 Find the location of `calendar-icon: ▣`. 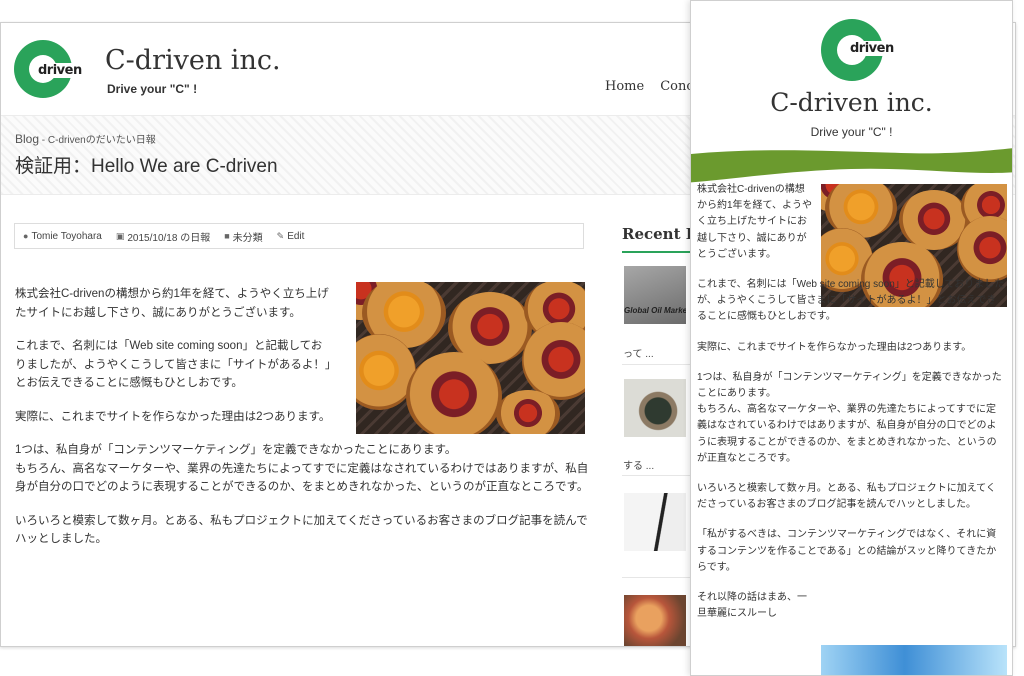

calendar-icon: ▣ is located at coordinates (120, 235).